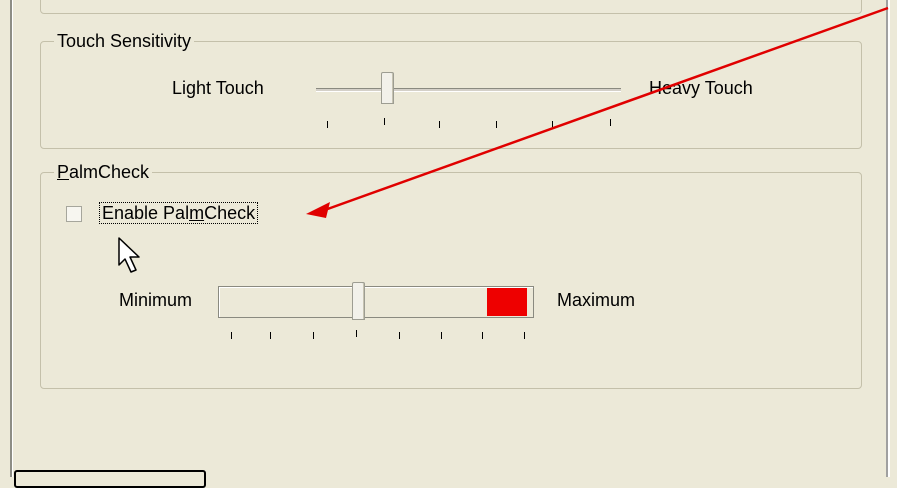 This screenshot has height=488, width=897. Describe the element at coordinates (109, 172) in the screenshot. I see `palmcheck-legend-rest: almCheck` at that location.